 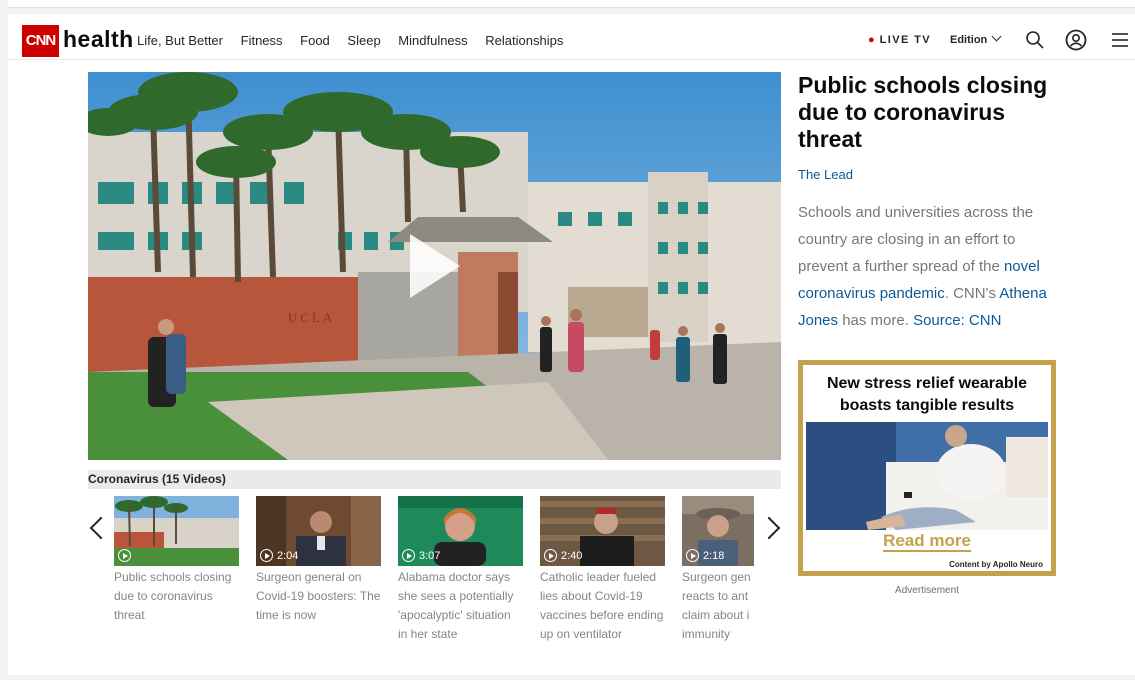 I want to click on video-thumbnail, so click(x=176, y=531).